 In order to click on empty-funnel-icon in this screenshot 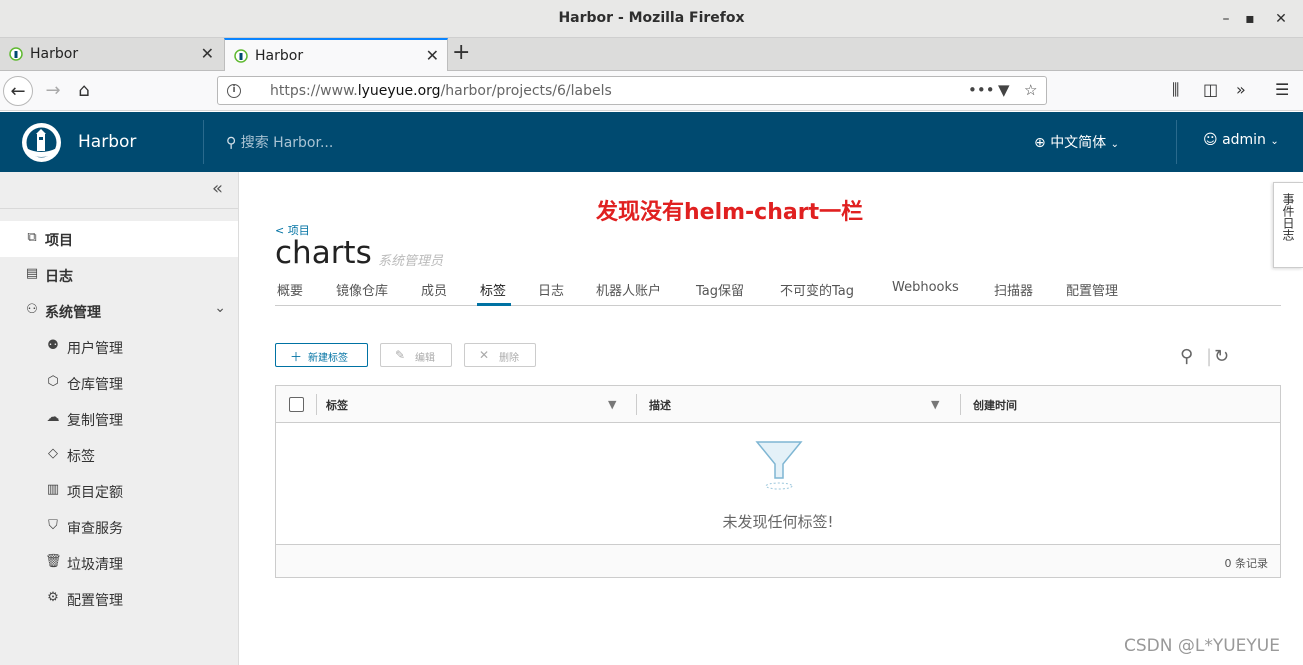, I will do `click(779, 465)`.